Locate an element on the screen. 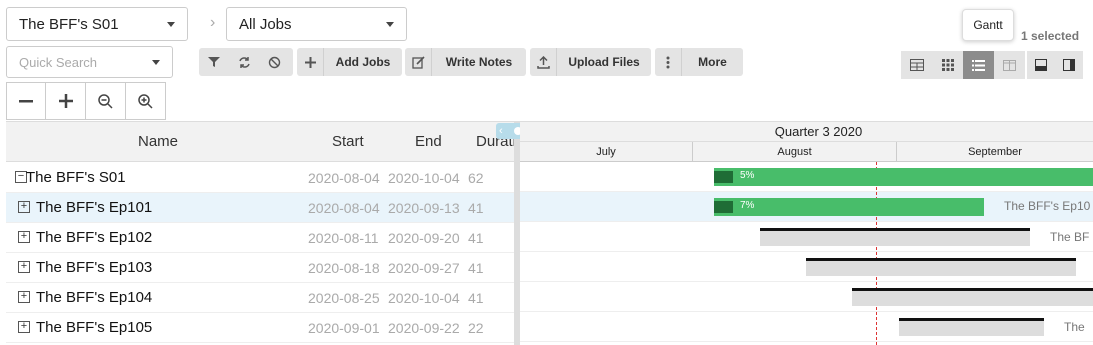 The image size is (1093, 345). collapse-button is located at coordinates (26, 101).